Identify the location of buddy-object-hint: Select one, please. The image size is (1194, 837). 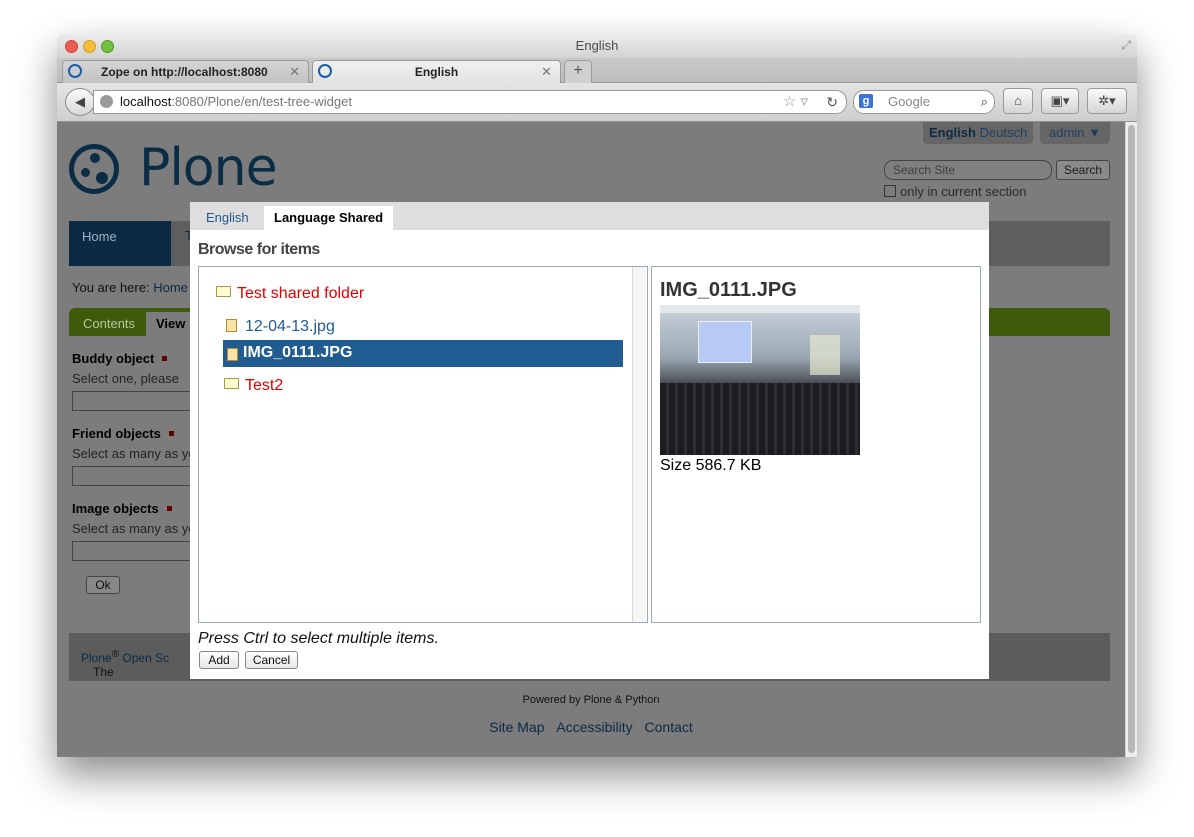
(125, 378).